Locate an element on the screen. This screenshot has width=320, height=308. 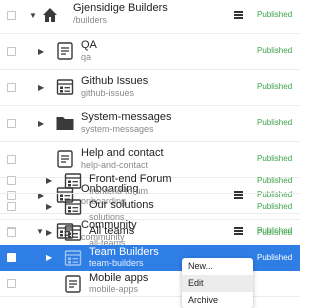
row-slug: /builders is located at coordinates (90, 20).